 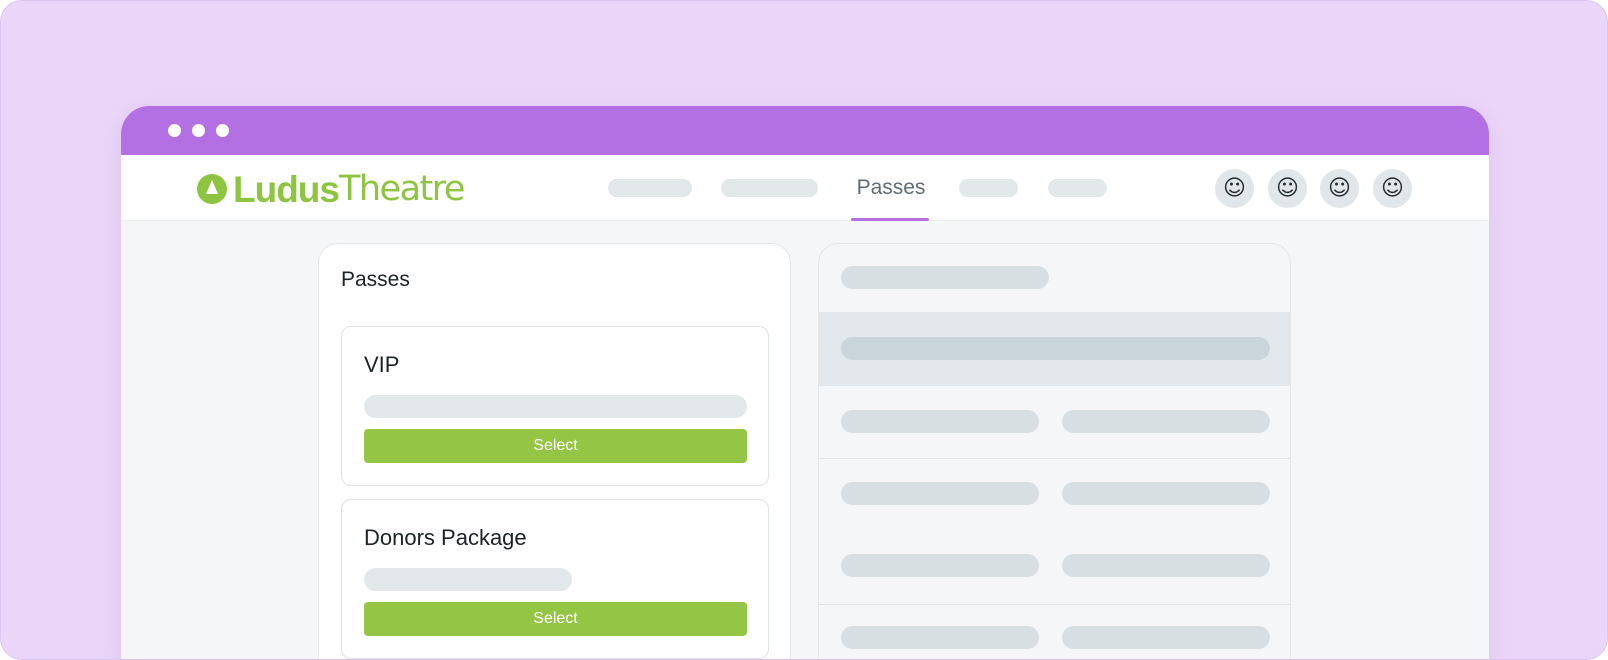 I want to click on logo-text-light: Theatre, so click(x=401, y=188).